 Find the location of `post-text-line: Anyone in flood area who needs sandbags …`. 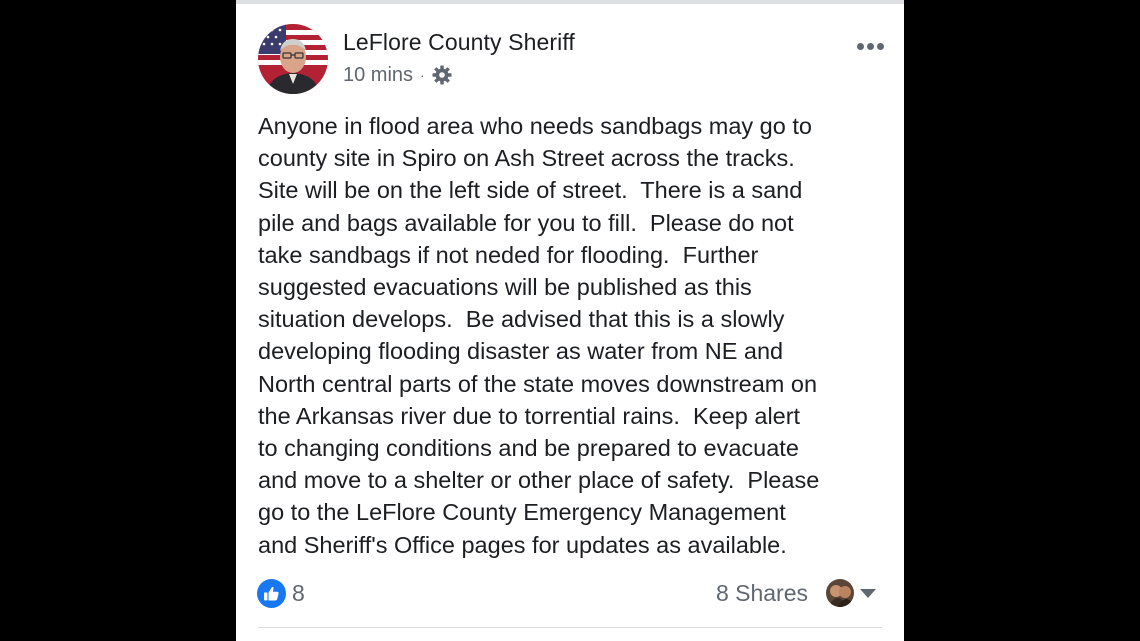

post-text-line: Anyone in flood area who needs sandbags … is located at coordinates (535, 126).